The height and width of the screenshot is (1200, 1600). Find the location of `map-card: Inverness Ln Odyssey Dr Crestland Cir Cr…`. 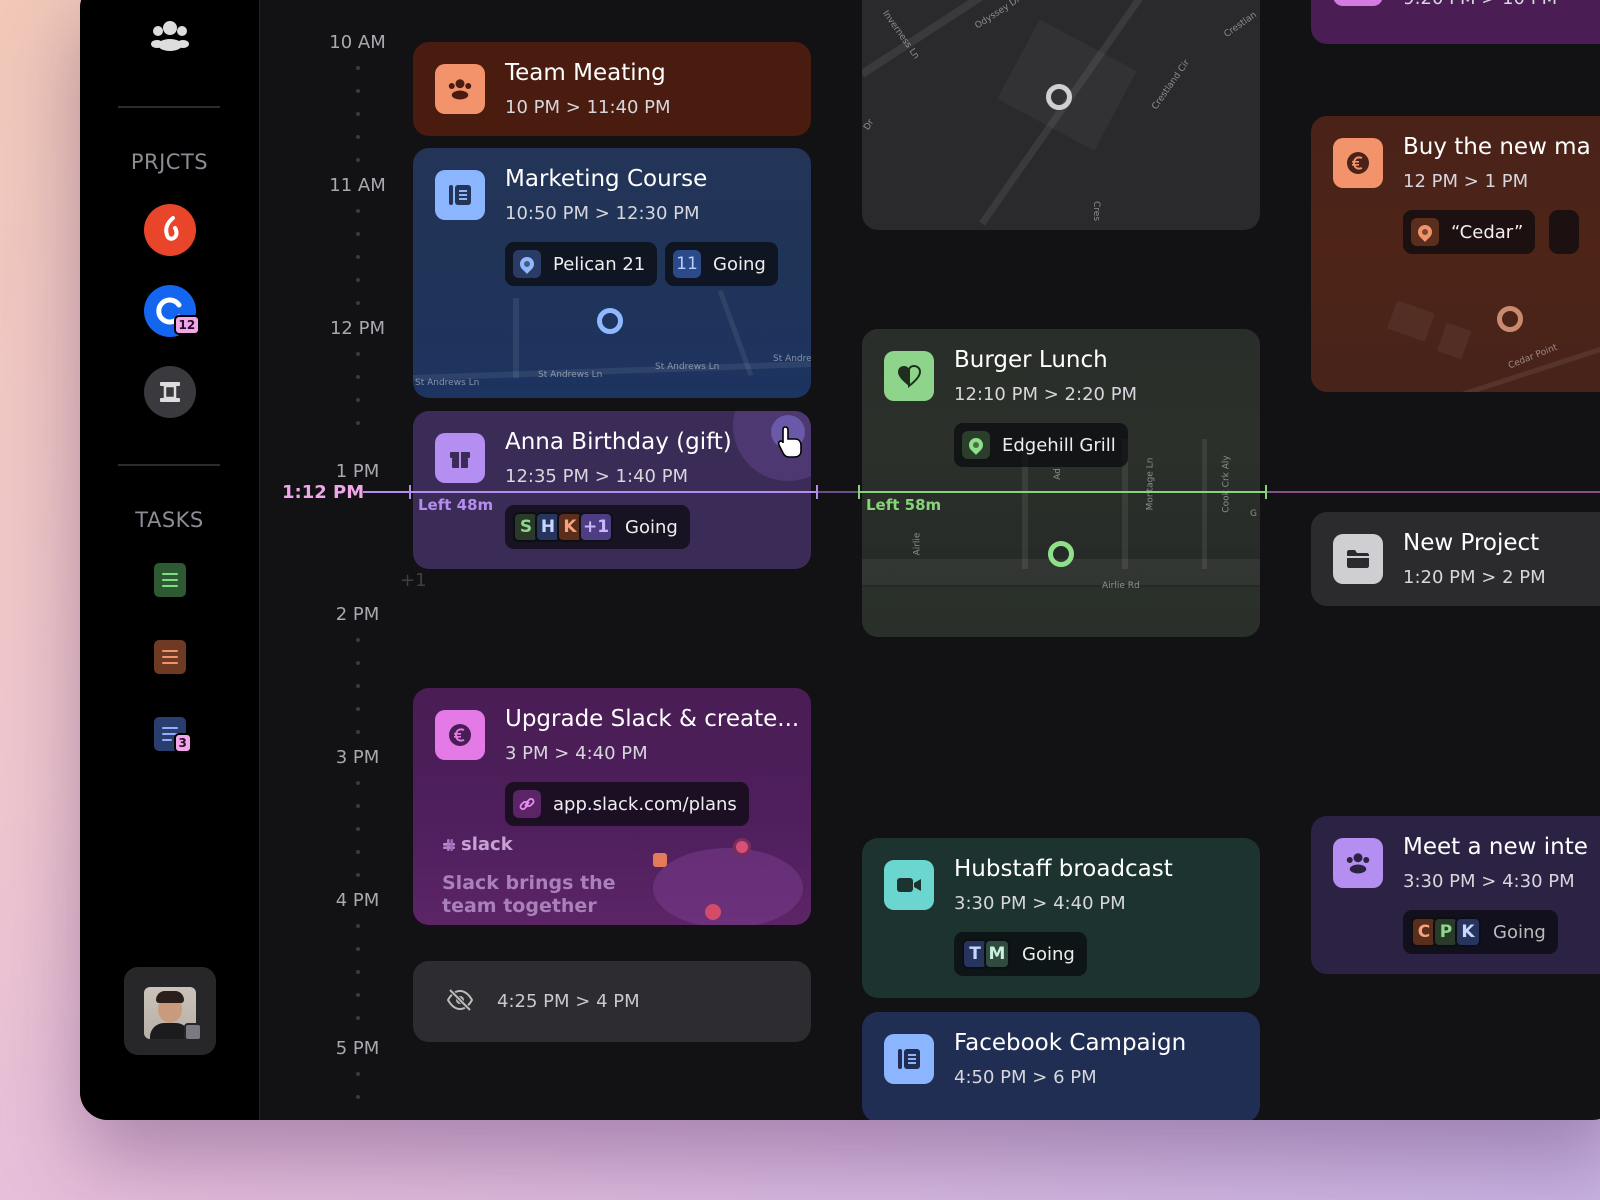

map-card: Inverness Ln Odyssey Dr Crestland Cir Cr… is located at coordinates (1061, 115).